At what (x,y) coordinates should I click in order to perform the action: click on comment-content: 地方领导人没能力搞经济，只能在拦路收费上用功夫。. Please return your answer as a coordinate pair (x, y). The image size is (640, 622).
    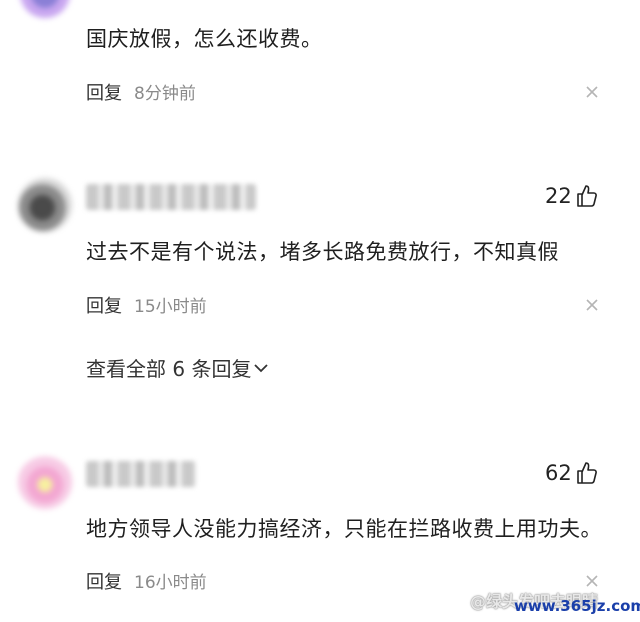
    Looking at the image, I should click on (344, 529).